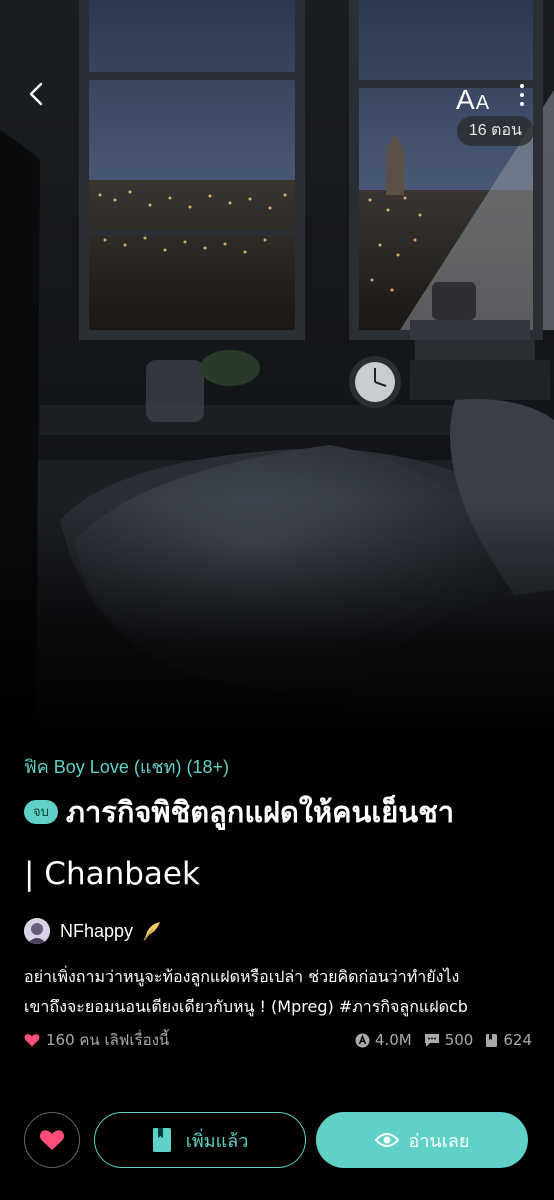 The image size is (554, 1200). What do you see at coordinates (97, 930) in the screenshot?
I see `author-name: NFhappy` at bounding box center [97, 930].